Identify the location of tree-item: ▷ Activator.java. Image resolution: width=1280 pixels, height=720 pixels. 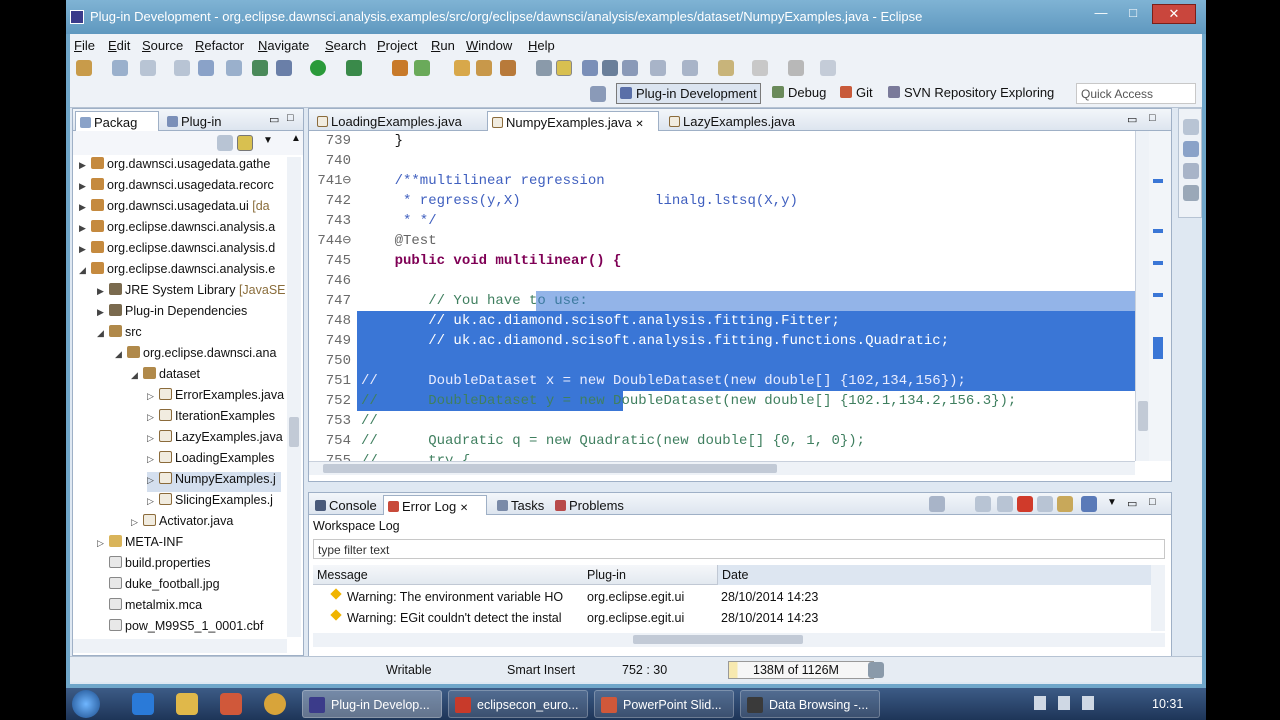
(182, 524).